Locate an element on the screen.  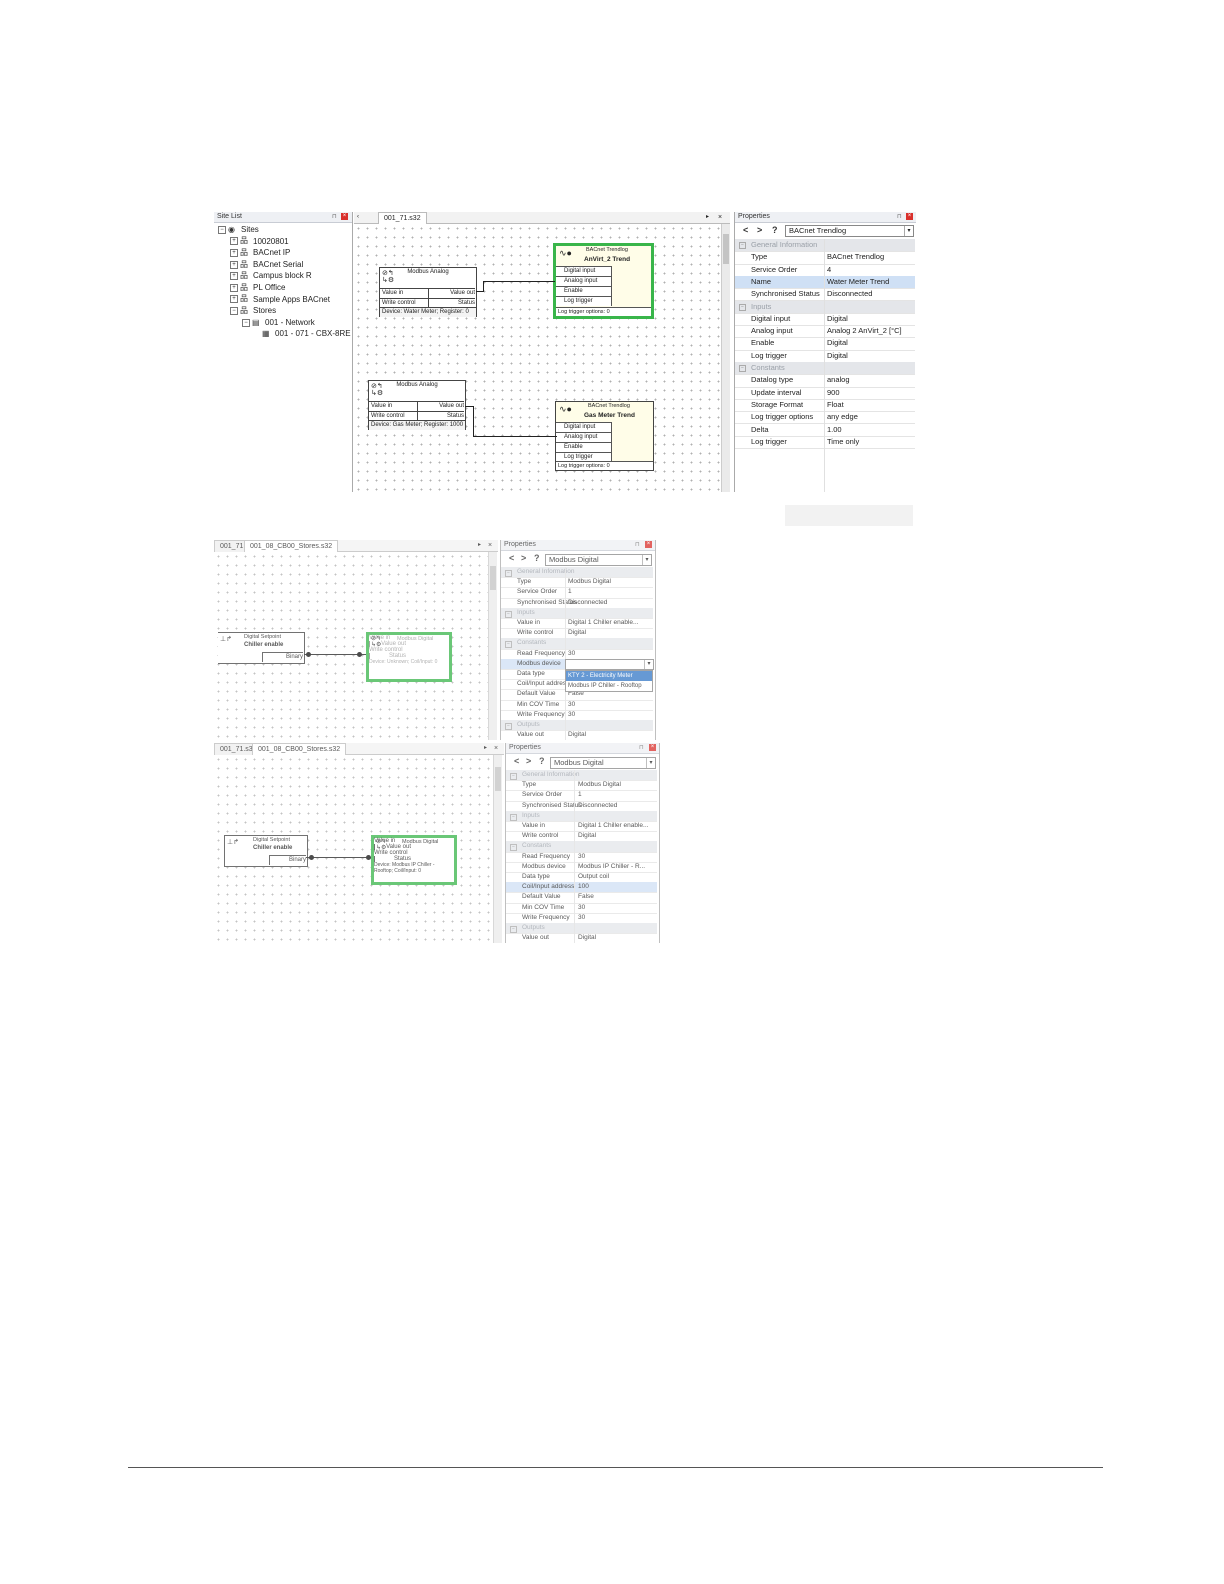
tree-item-site: + 品 Campus block R is located at coordinates (284, 276).